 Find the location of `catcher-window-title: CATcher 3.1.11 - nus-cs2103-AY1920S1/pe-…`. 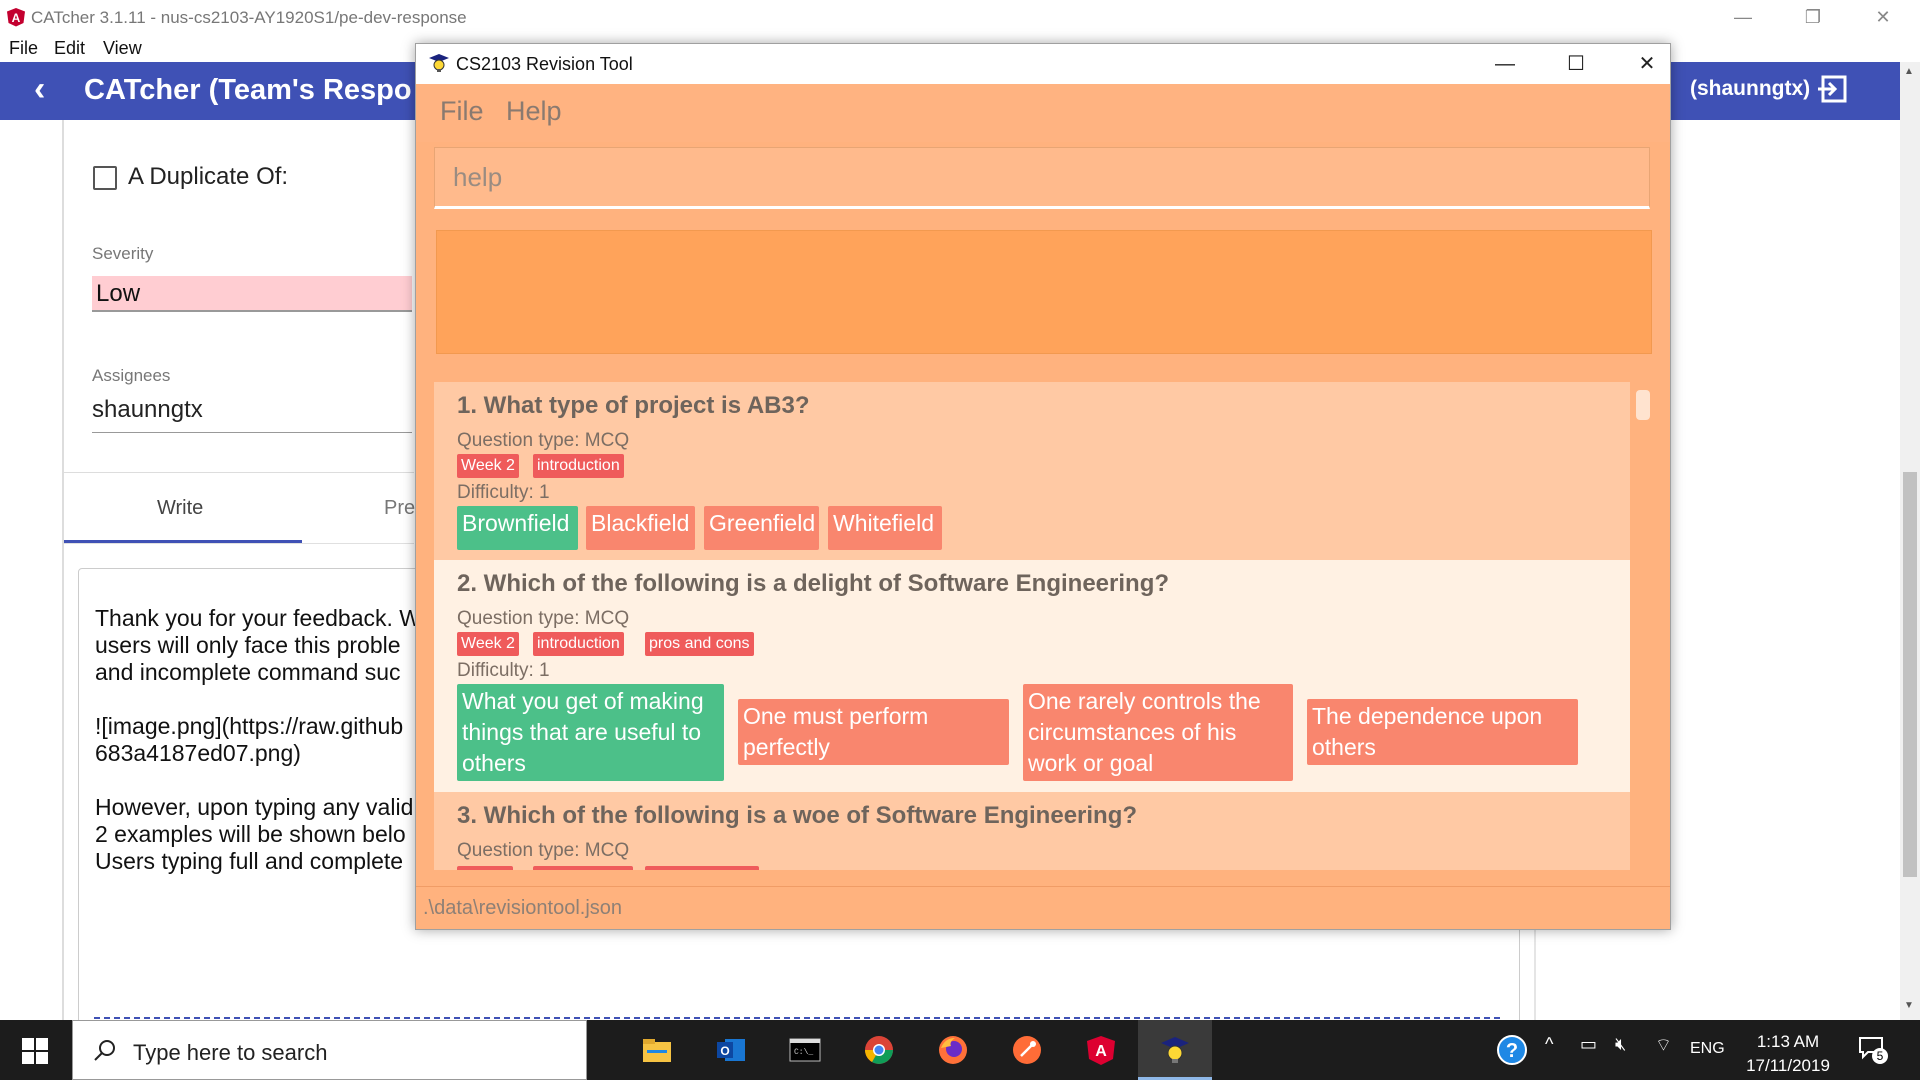

catcher-window-title: CATcher 3.1.11 - nus-cs2103-AY1920S1/pe-… is located at coordinates (249, 17).